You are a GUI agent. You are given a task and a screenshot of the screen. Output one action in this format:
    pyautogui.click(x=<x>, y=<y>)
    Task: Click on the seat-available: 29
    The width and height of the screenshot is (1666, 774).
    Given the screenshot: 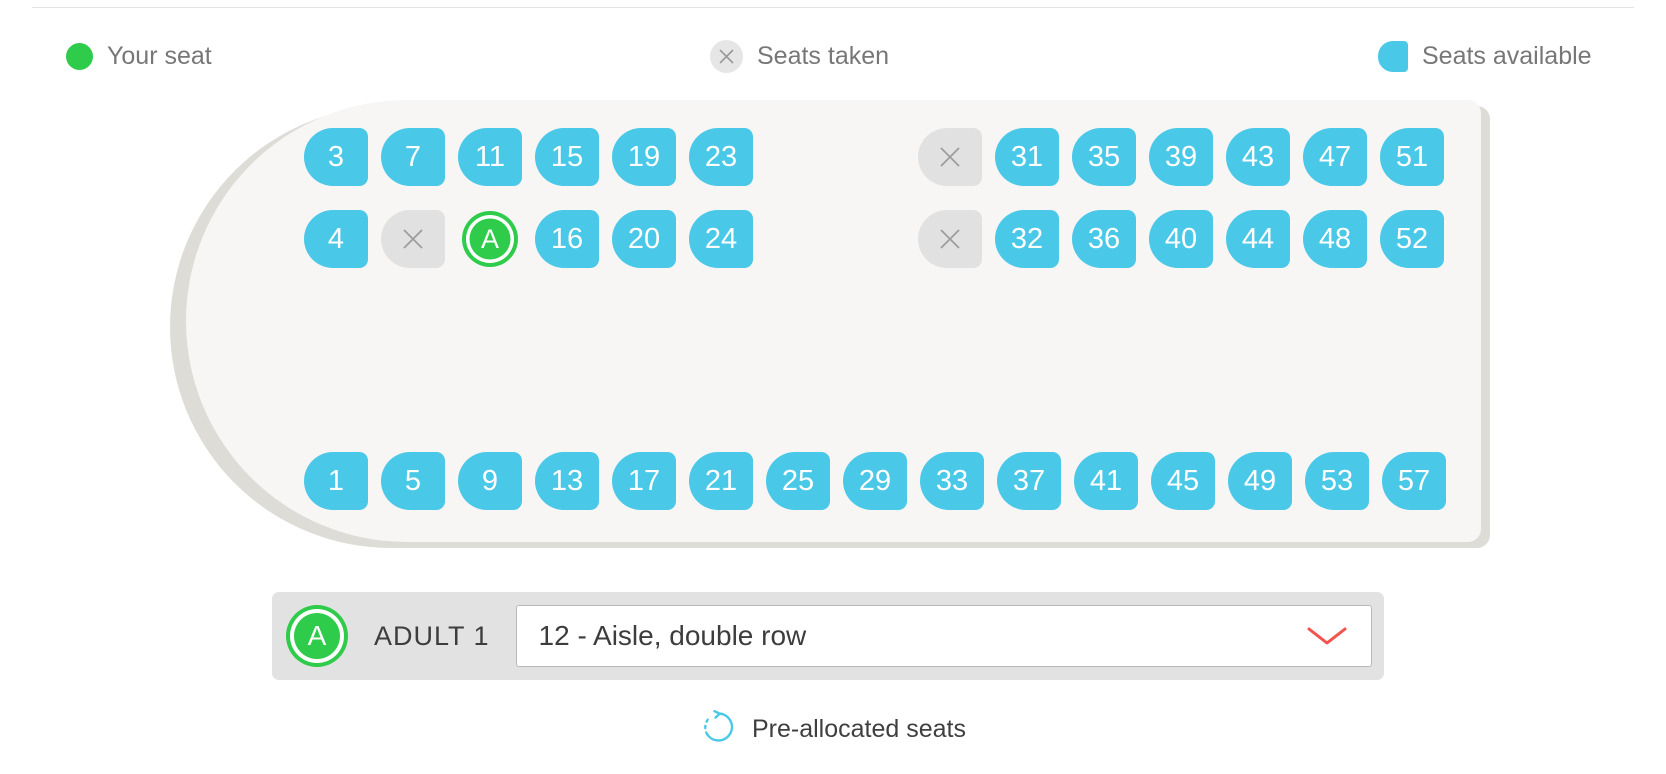 What is the action you would take?
    pyautogui.click(x=875, y=481)
    